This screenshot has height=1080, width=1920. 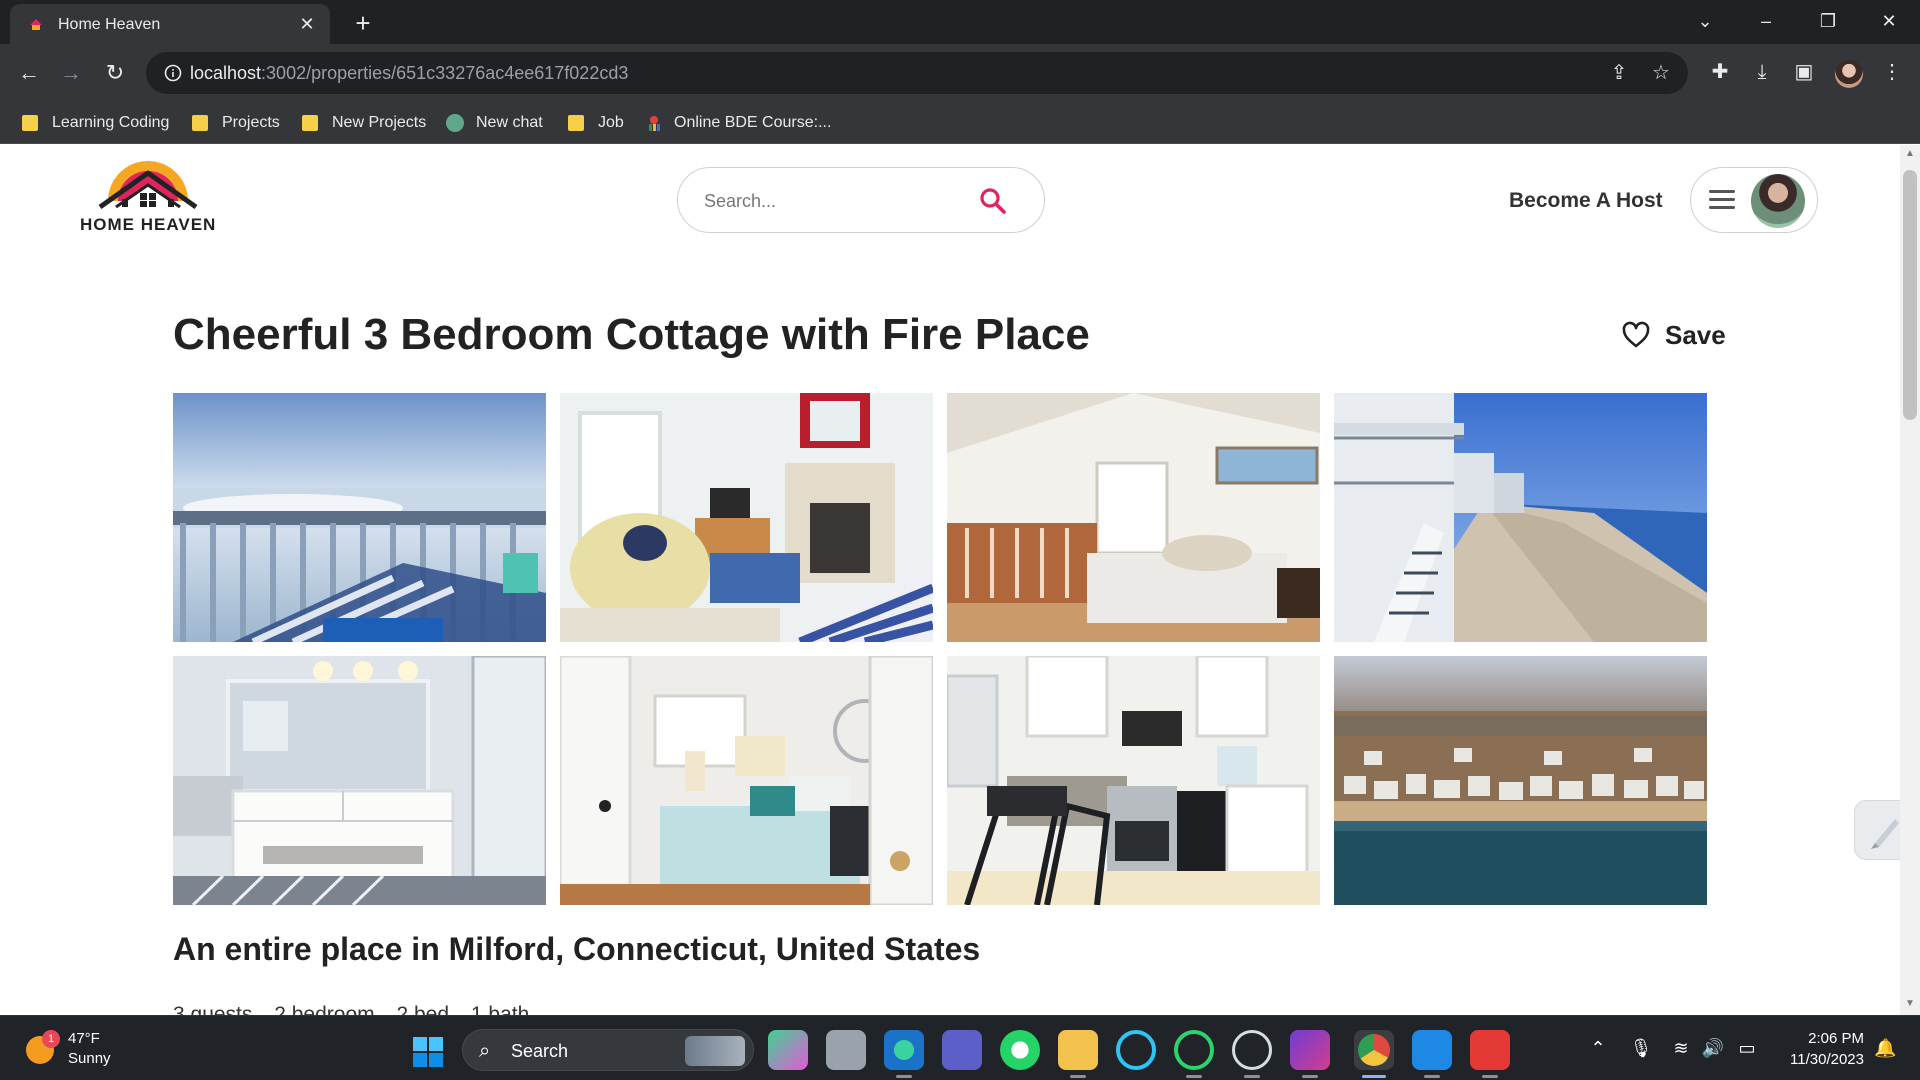 I want to click on save-label: Save, so click(x=1695, y=334).